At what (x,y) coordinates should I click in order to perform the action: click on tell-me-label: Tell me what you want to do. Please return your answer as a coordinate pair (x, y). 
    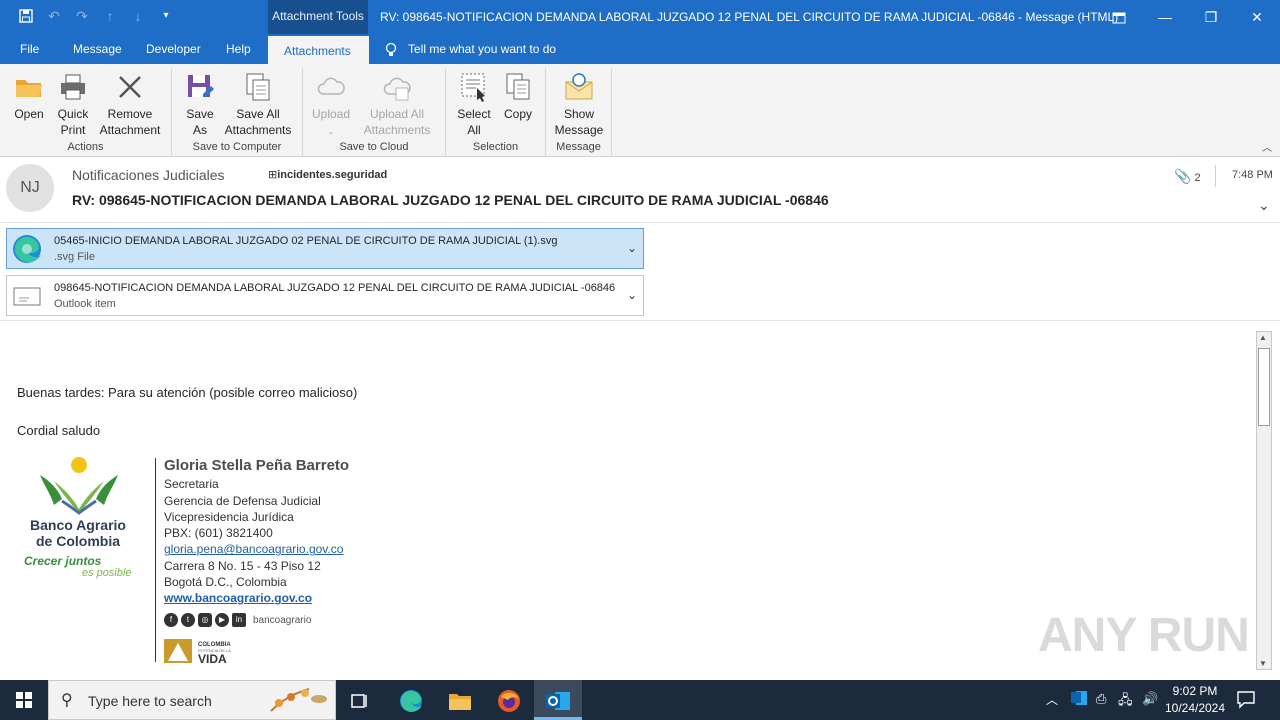
    Looking at the image, I should click on (482, 49).